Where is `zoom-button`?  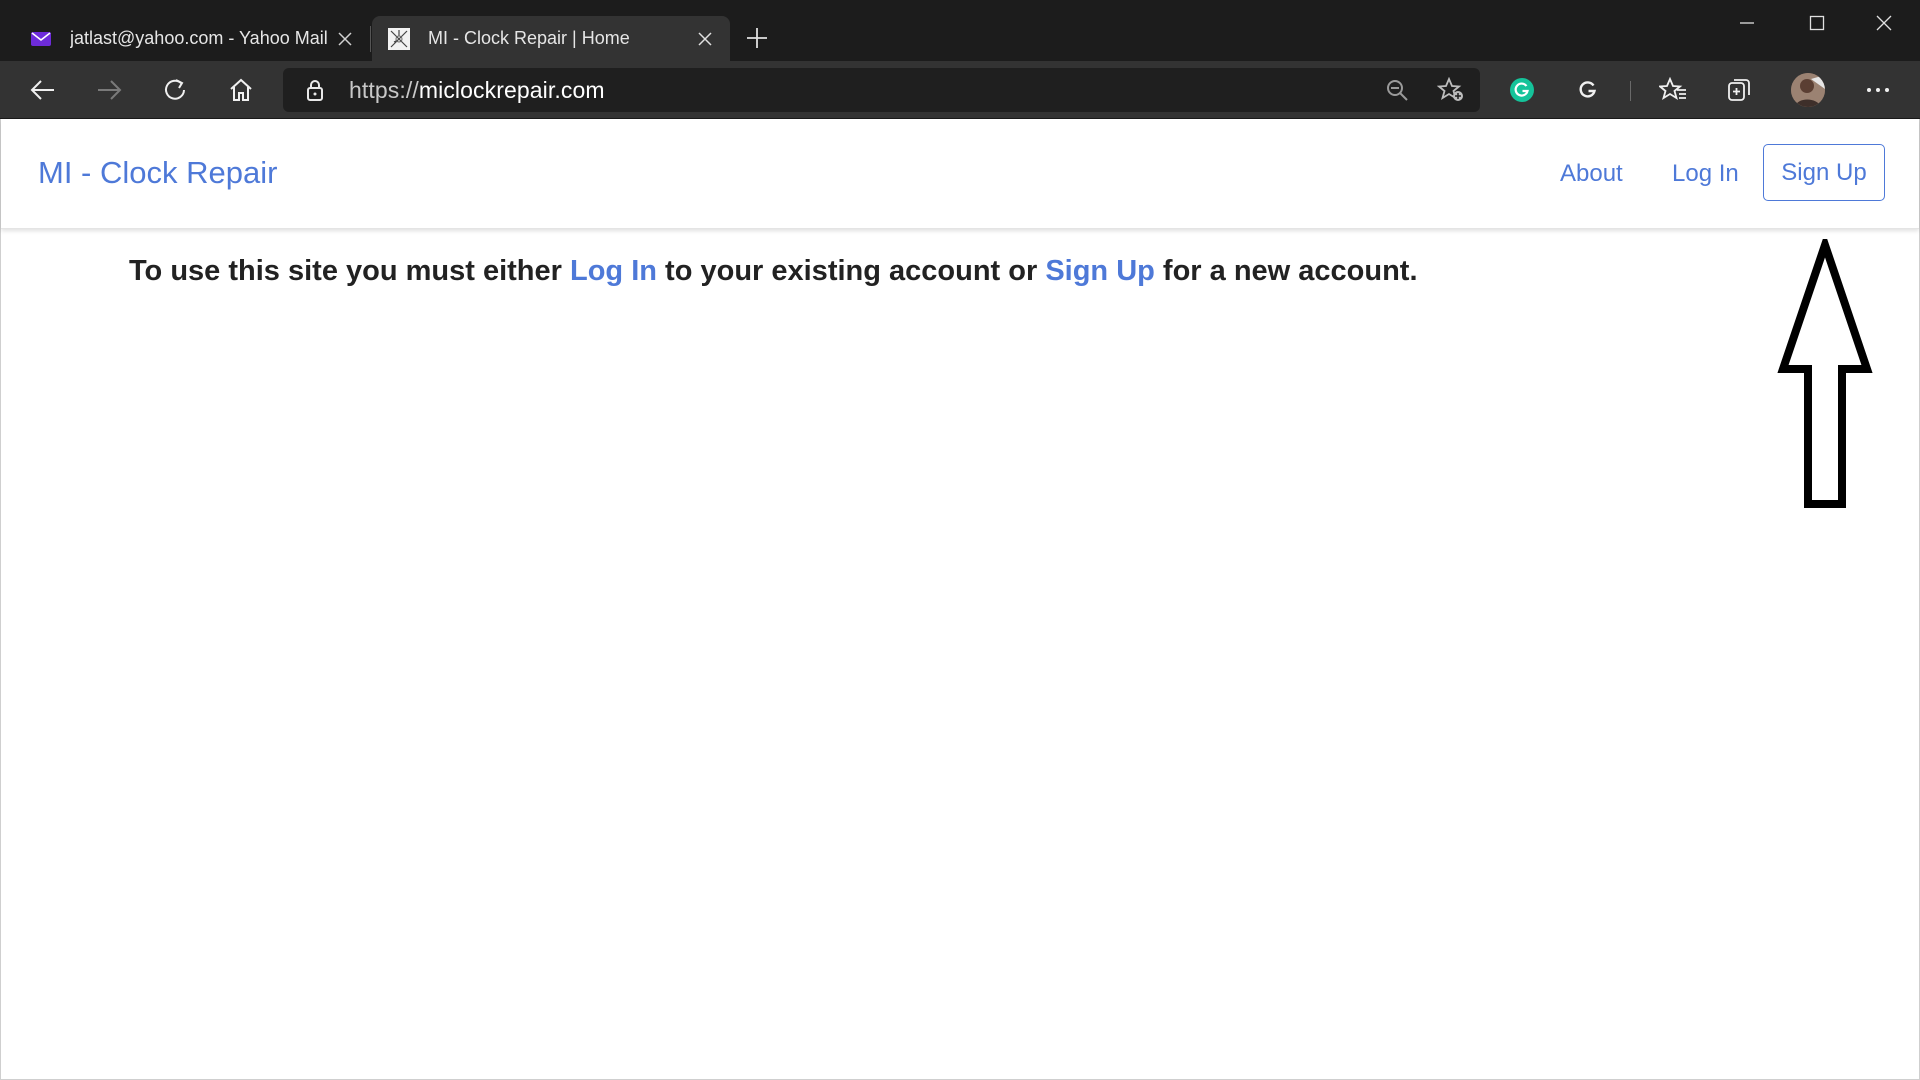
zoom-button is located at coordinates (1397, 90).